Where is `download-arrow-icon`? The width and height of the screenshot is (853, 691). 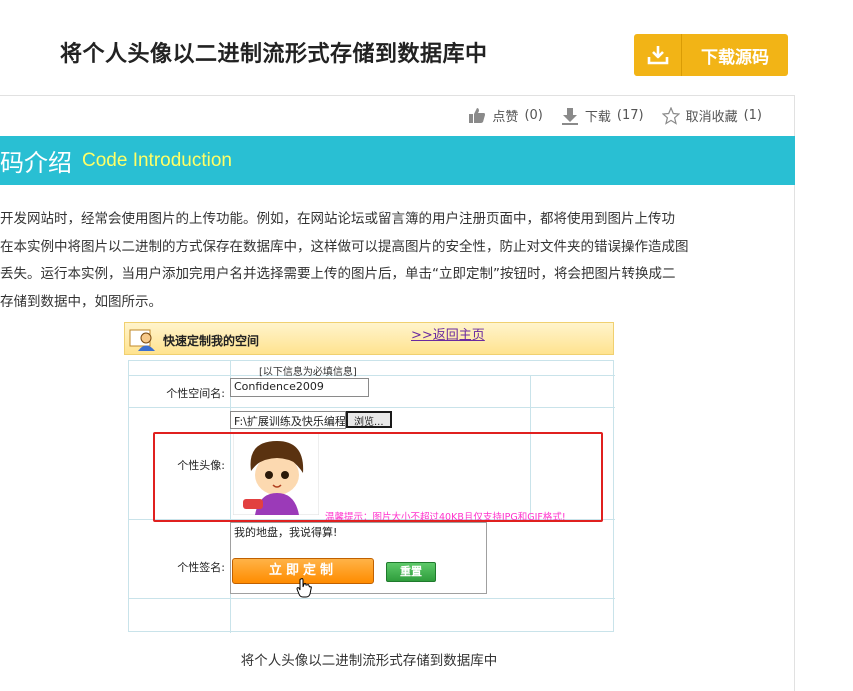
download-arrow-icon is located at coordinates (569, 116).